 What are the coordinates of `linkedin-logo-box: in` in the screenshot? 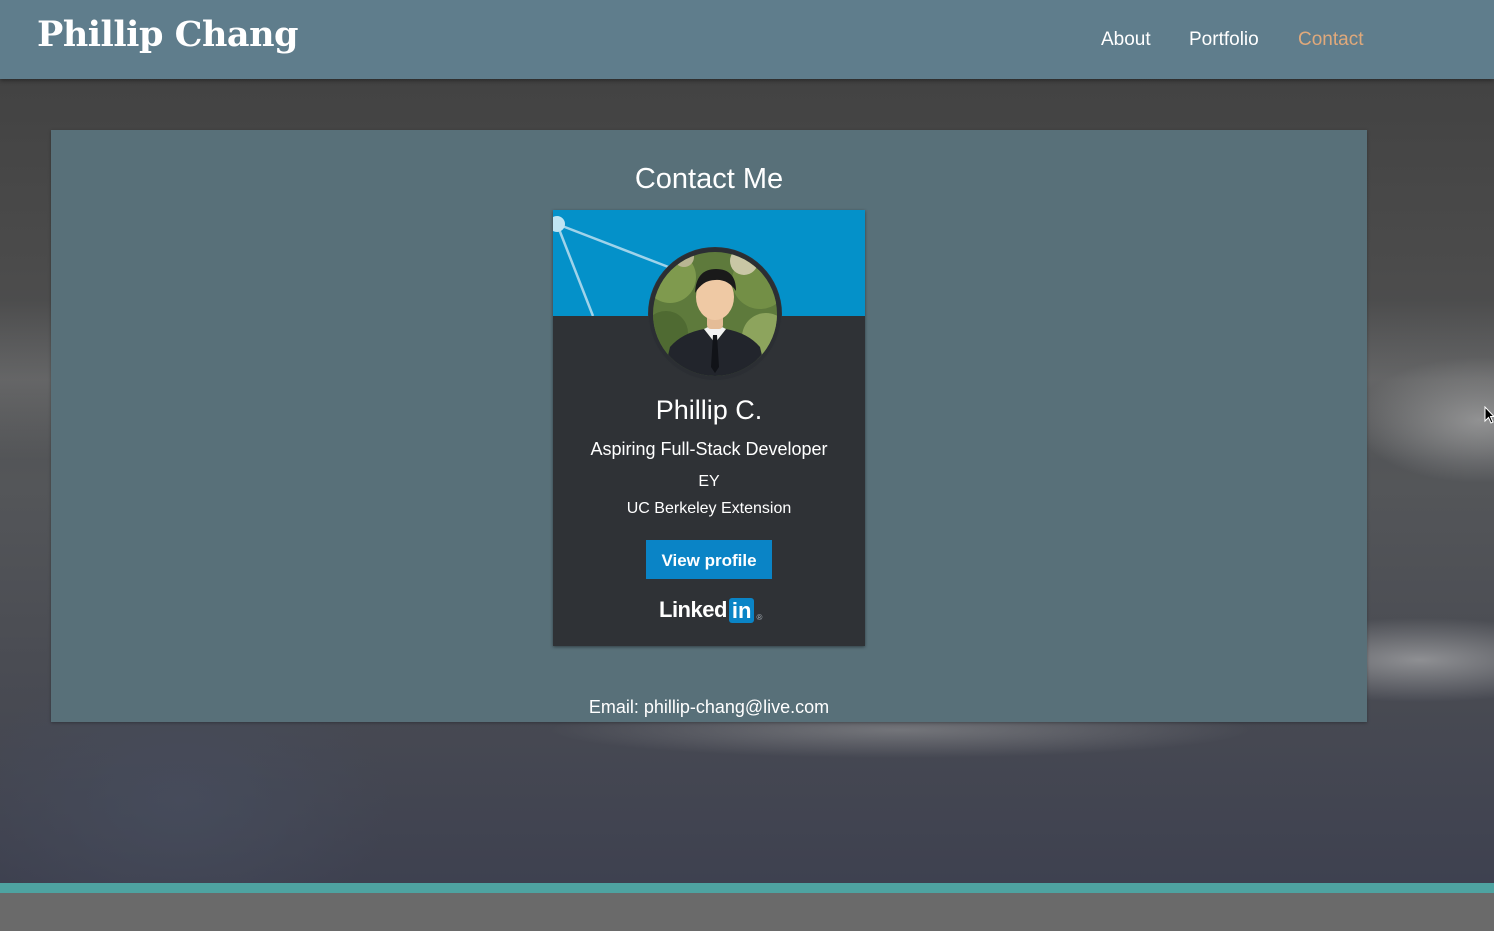 It's located at (741, 610).